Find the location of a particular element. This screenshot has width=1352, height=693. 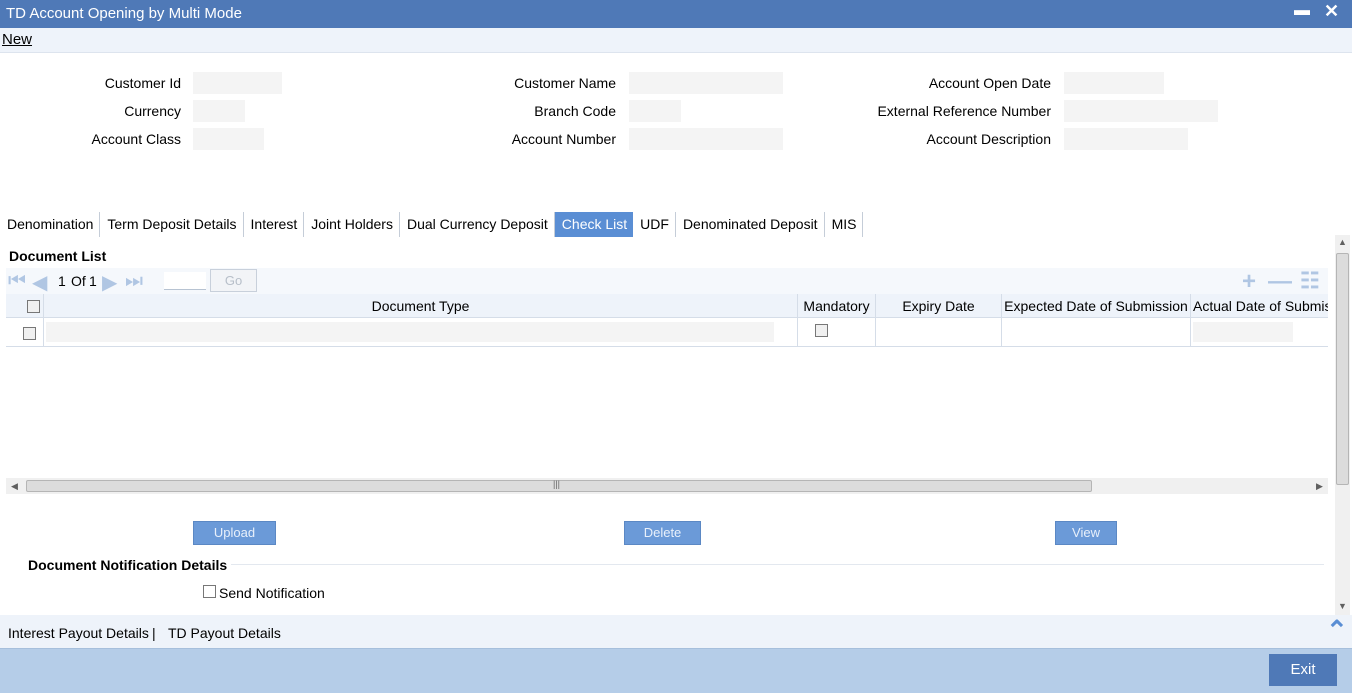

account-open-date-input is located at coordinates (1114, 83).